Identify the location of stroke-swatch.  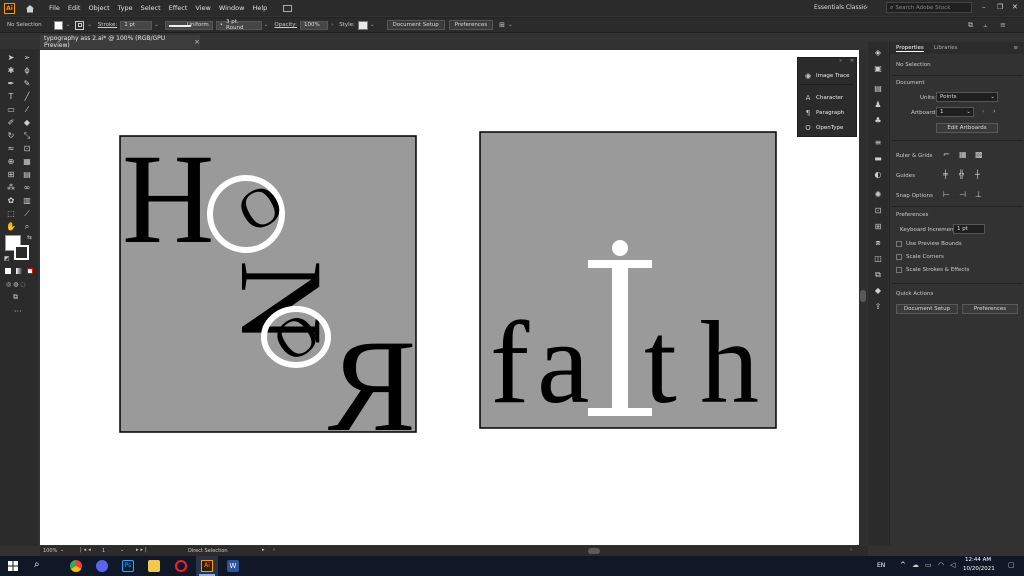
(80, 25).